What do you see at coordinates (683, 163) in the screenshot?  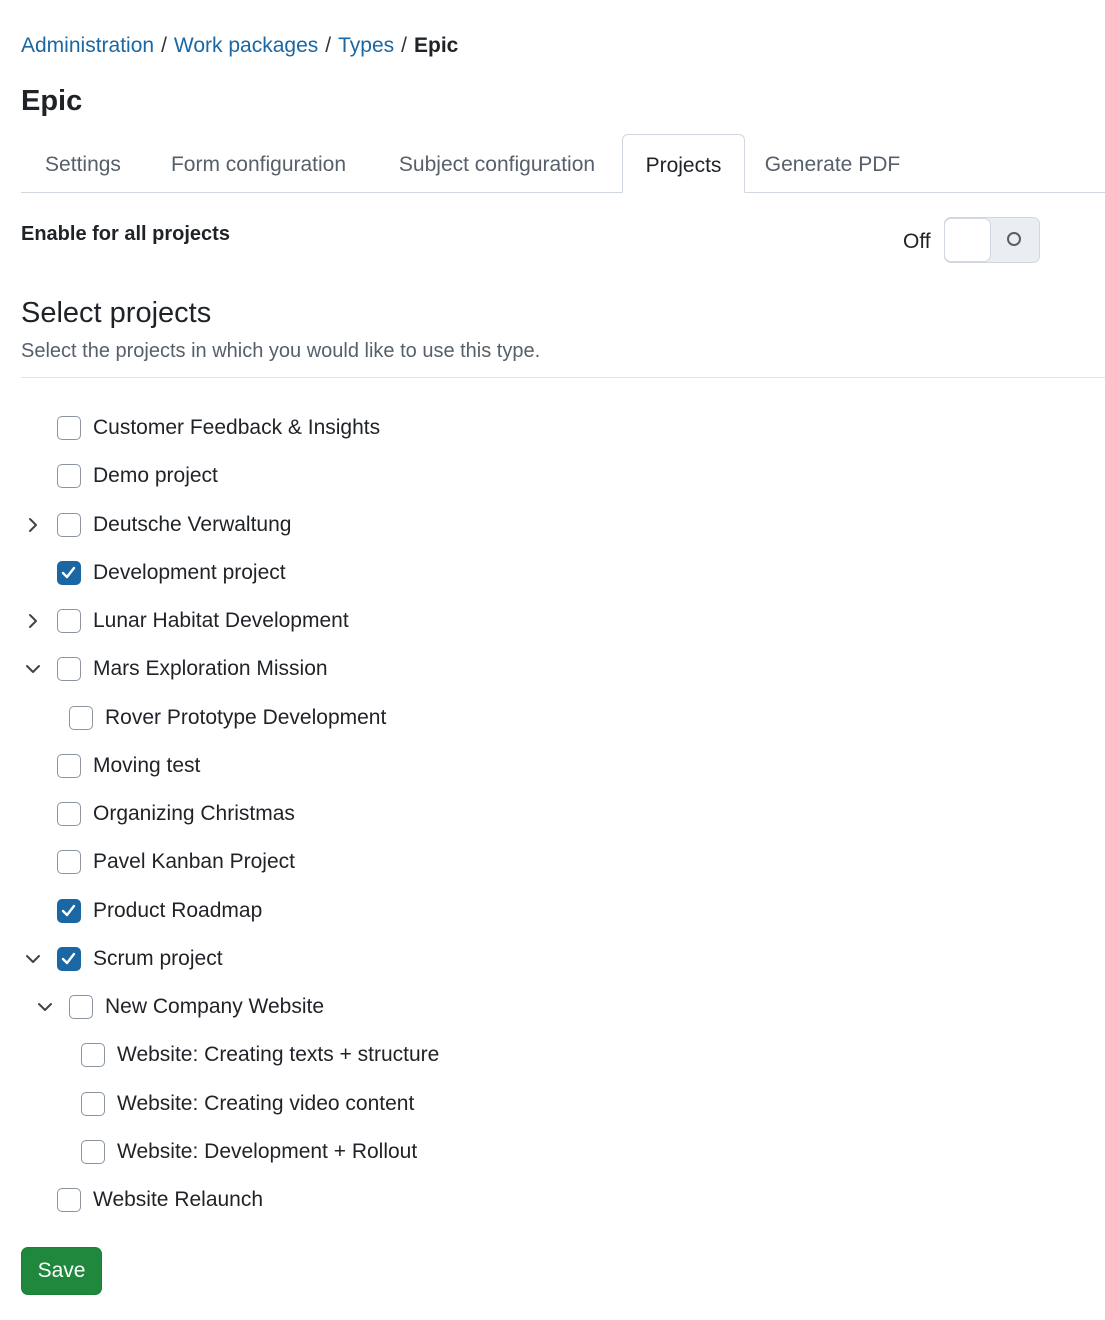 I see `tab-projects: Projects` at bounding box center [683, 163].